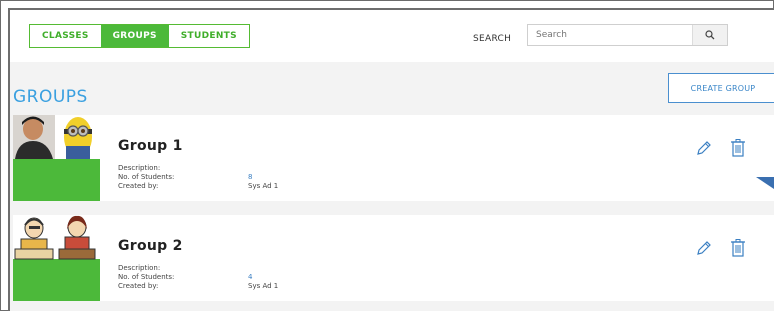 This screenshot has width=774, height=311. What do you see at coordinates (150, 146) in the screenshot?
I see `group-name: Group 1` at bounding box center [150, 146].